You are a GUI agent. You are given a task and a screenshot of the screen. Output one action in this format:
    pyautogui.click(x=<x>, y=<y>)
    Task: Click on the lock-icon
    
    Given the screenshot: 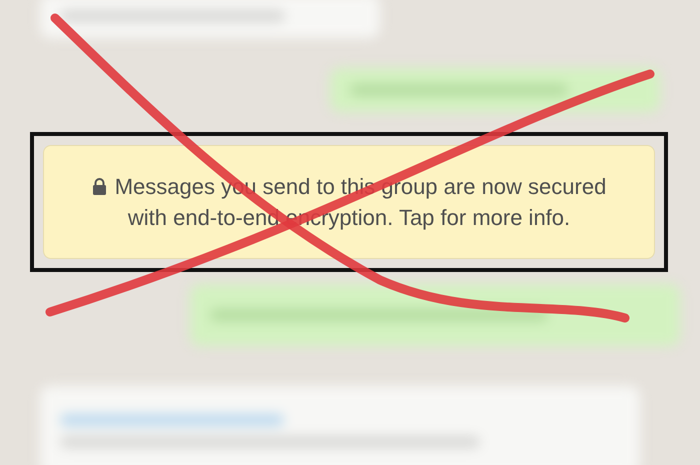 What is the action you would take?
    pyautogui.click(x=99, y=186)
    